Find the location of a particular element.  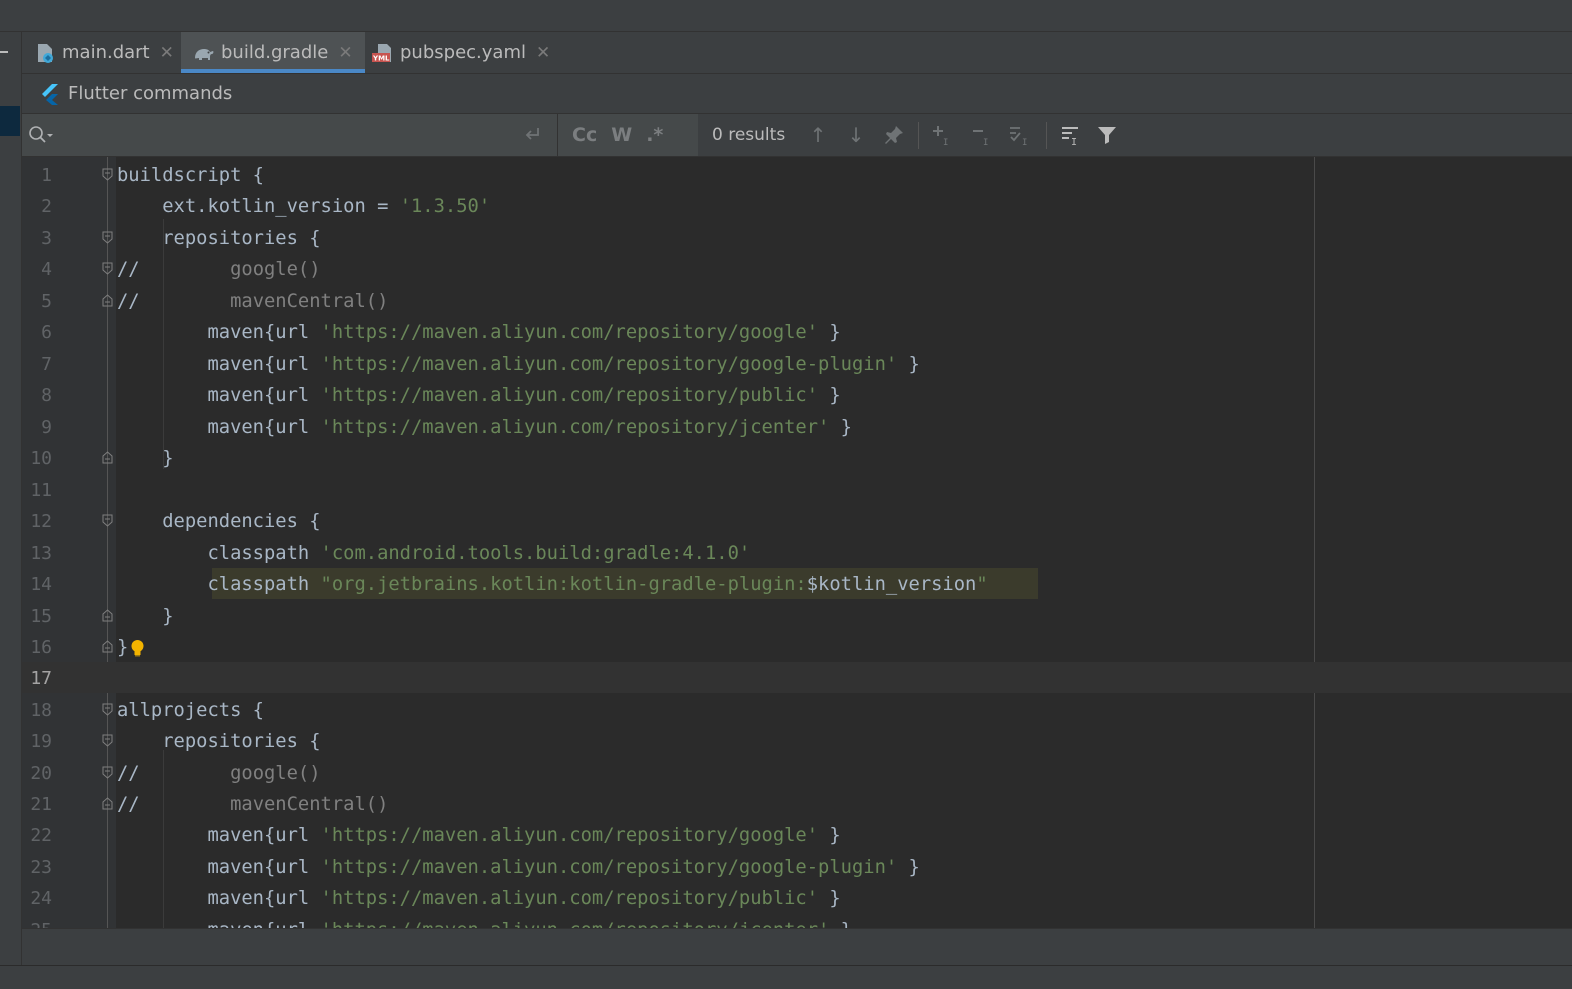

remove-occurrence-icon: I is located at coordinates (982, 135).